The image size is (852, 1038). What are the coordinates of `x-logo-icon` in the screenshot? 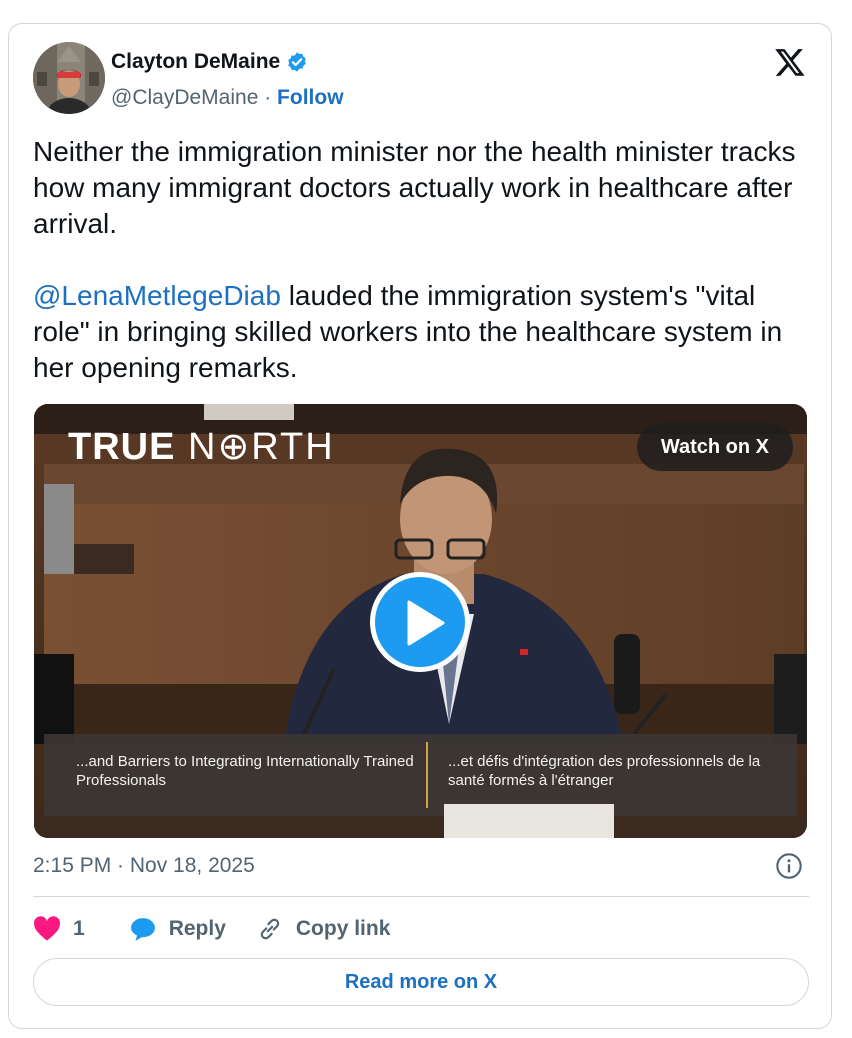 It's located at (790, 62).